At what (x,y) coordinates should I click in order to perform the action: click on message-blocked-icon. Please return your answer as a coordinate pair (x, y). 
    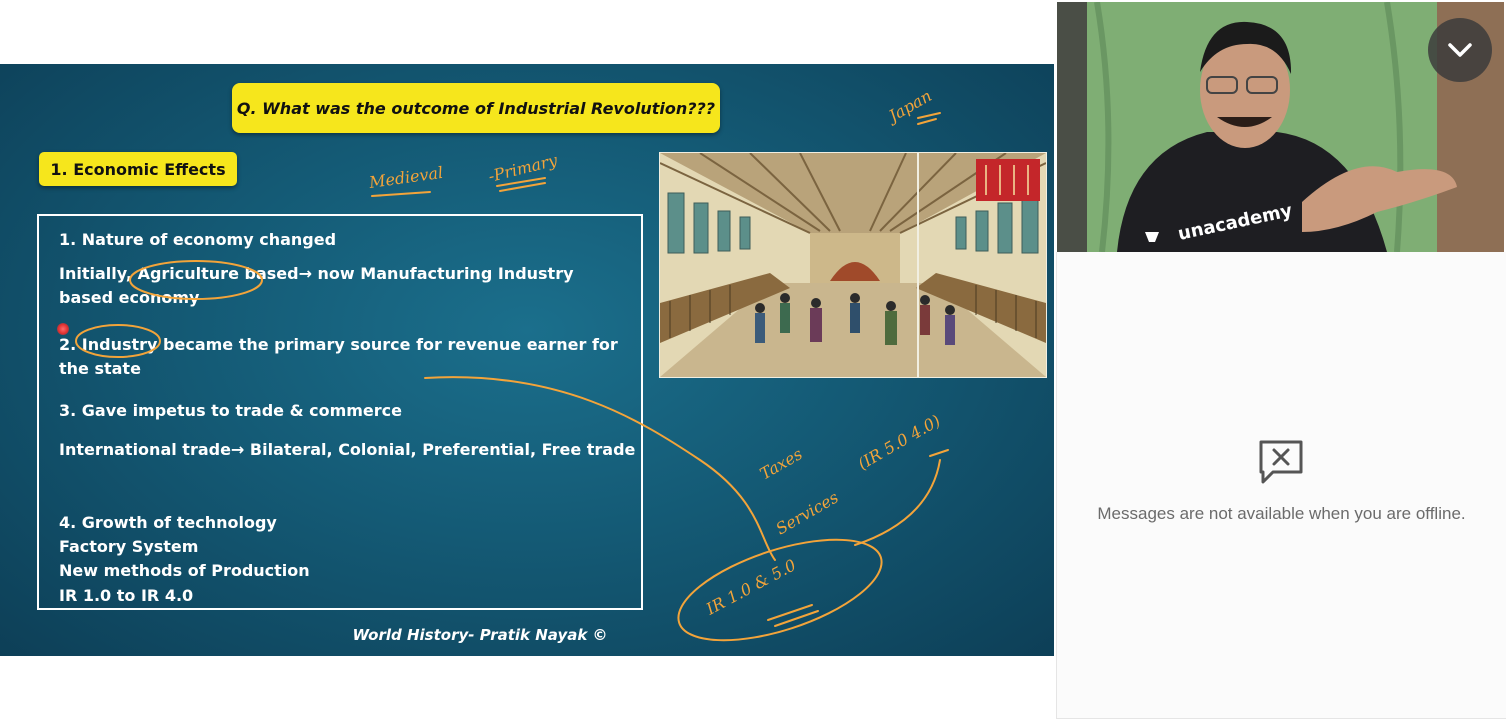
    Looking at the image, I should click on (1281, 462).